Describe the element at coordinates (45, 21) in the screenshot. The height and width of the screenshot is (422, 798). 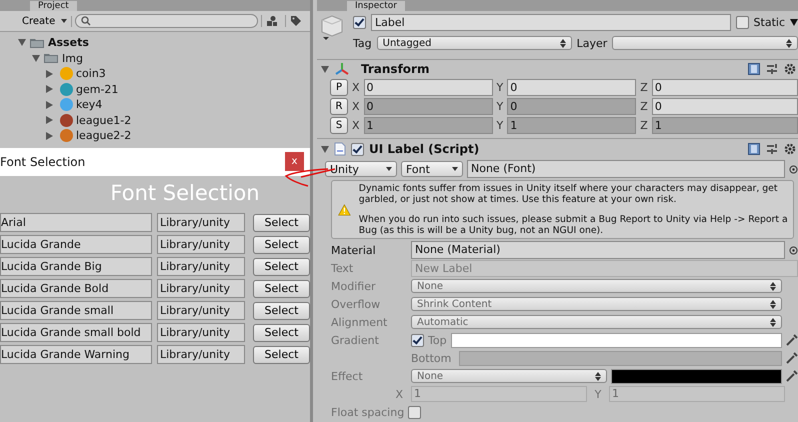
I see `create-button: Create` at that location.